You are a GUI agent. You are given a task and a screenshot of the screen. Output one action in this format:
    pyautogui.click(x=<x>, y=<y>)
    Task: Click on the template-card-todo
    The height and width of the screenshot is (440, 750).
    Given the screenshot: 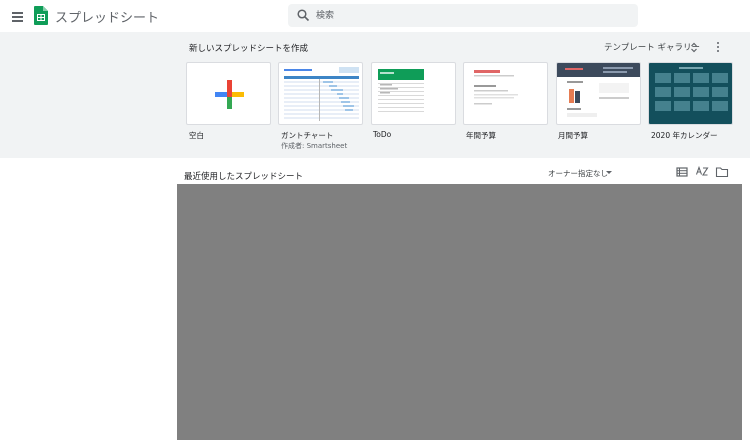 What is the action you would take?
    pyautogui.click(x=413, y=93)
    